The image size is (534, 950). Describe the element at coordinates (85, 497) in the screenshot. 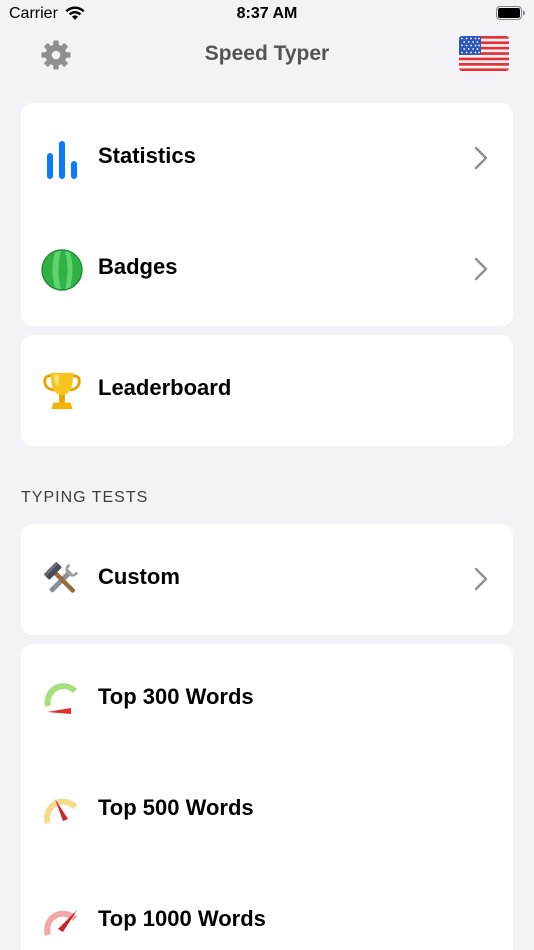

I see `typing-tests-section-header: TYPING TESTS` at that location.